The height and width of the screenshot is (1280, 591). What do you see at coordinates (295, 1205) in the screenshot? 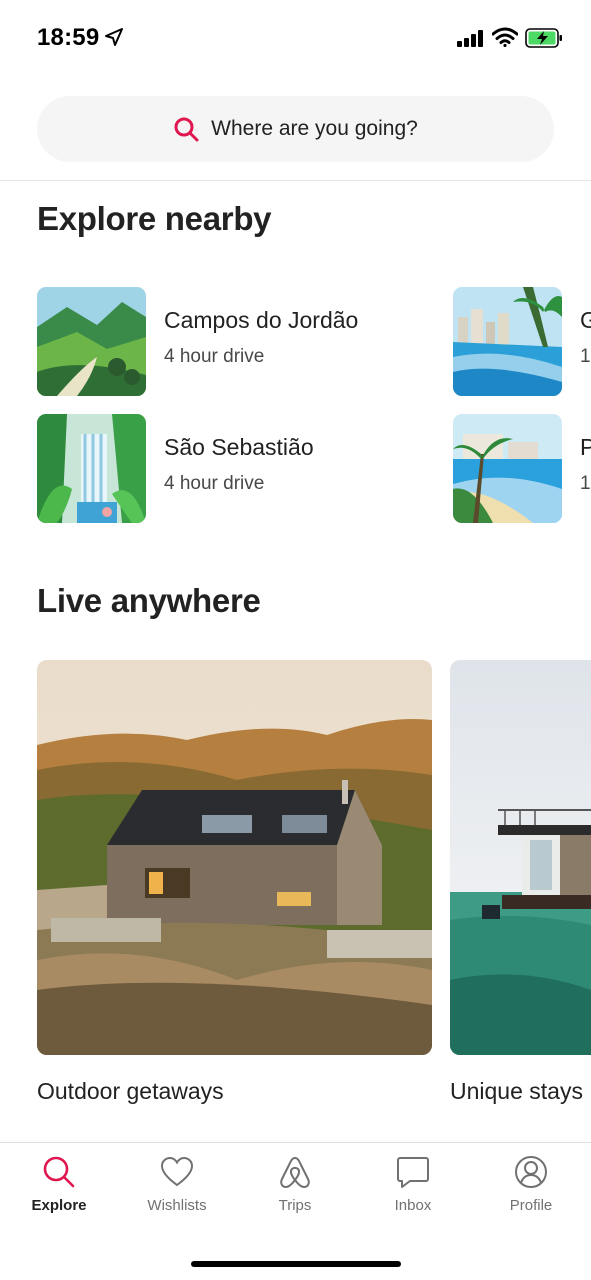
I see `tab-label: Trips` at bounding box center [295, 1205].